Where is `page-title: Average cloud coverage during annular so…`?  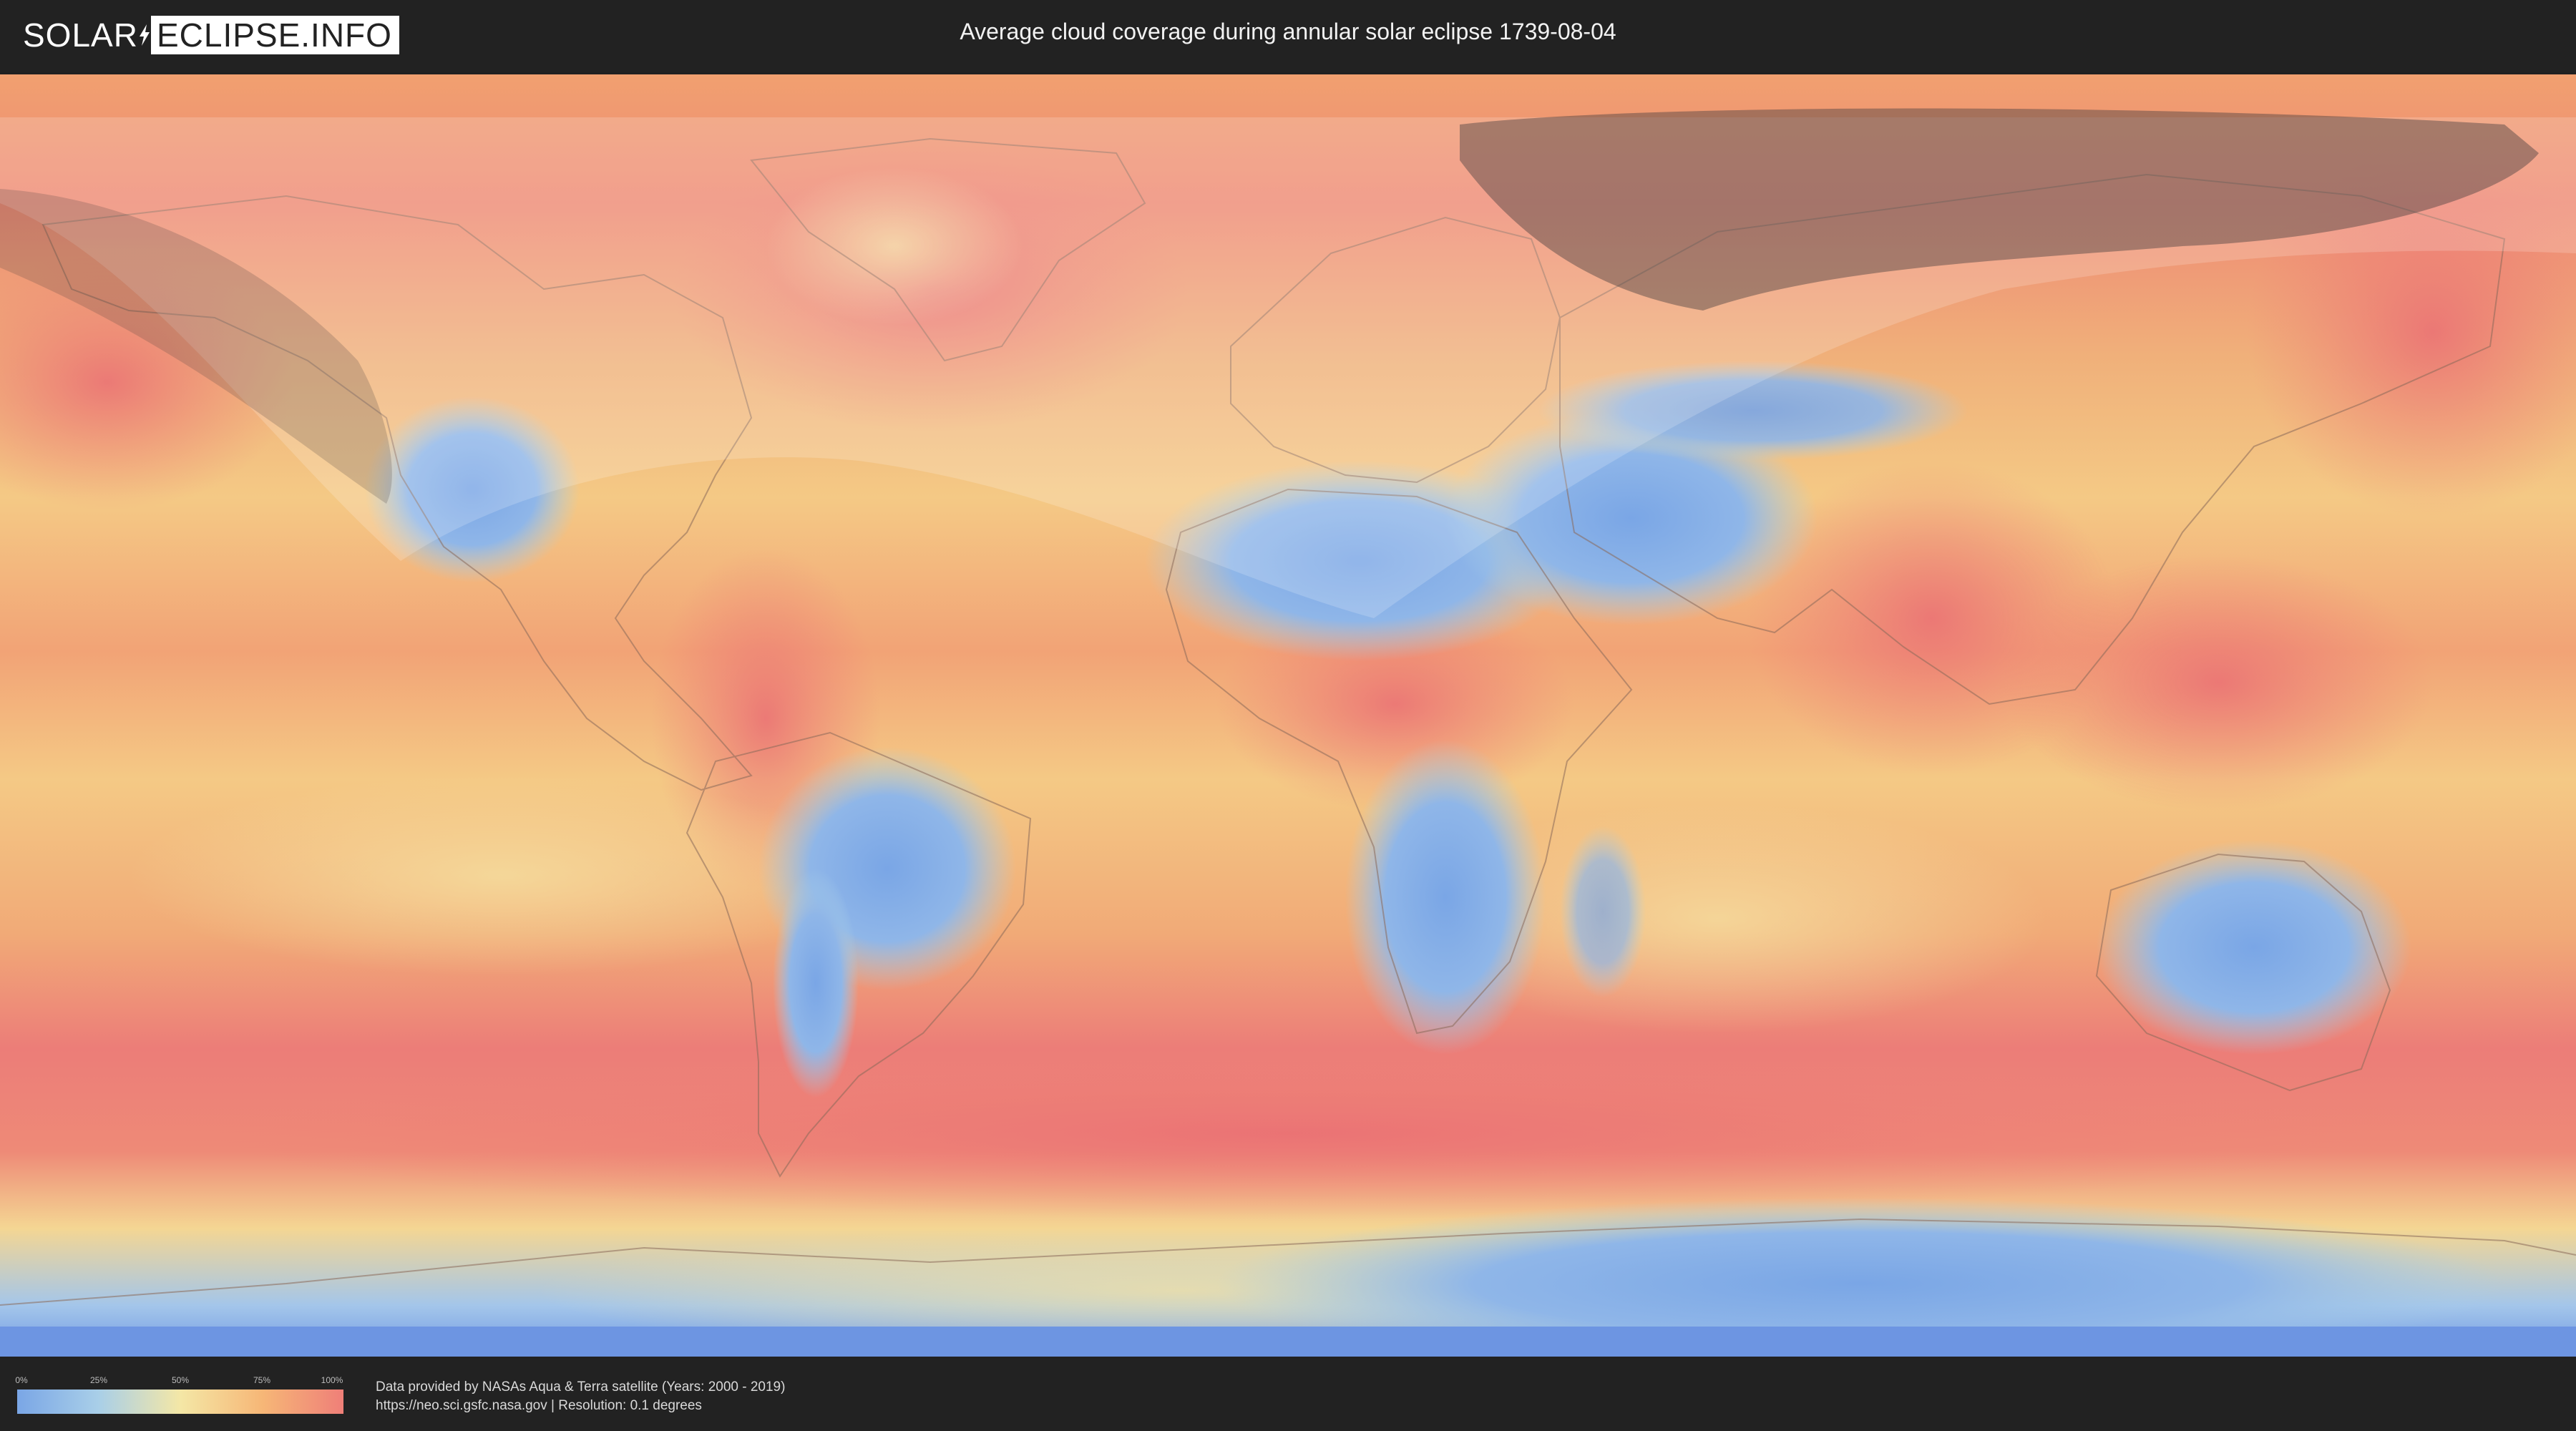
page-title: Average cloud coverage during annular so… is located at coordinates (1288, 31).